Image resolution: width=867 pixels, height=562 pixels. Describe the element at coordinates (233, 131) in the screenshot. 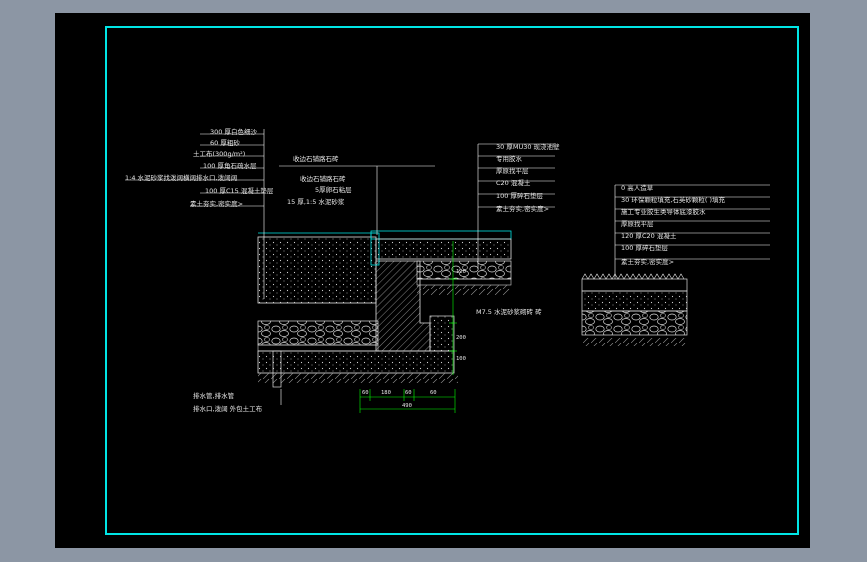

I see `left-label: 300 厚白色细沙` at that location.